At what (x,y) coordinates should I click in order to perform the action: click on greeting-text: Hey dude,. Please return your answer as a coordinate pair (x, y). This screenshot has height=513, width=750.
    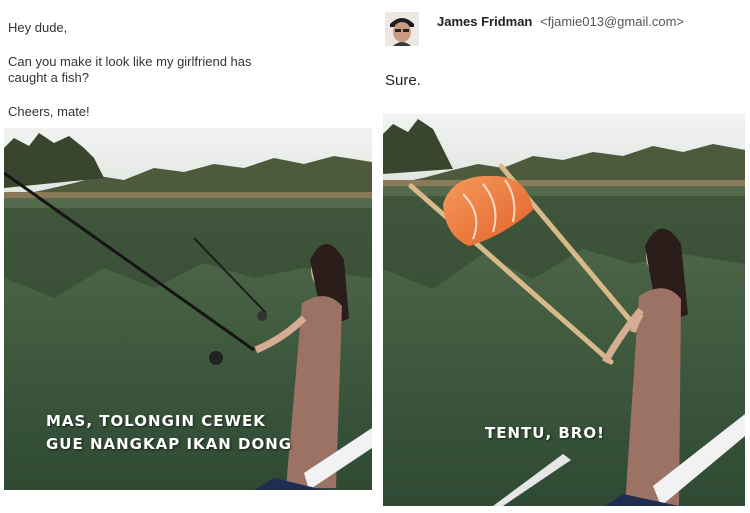
    Looking at the image, I should click on (38, 27).